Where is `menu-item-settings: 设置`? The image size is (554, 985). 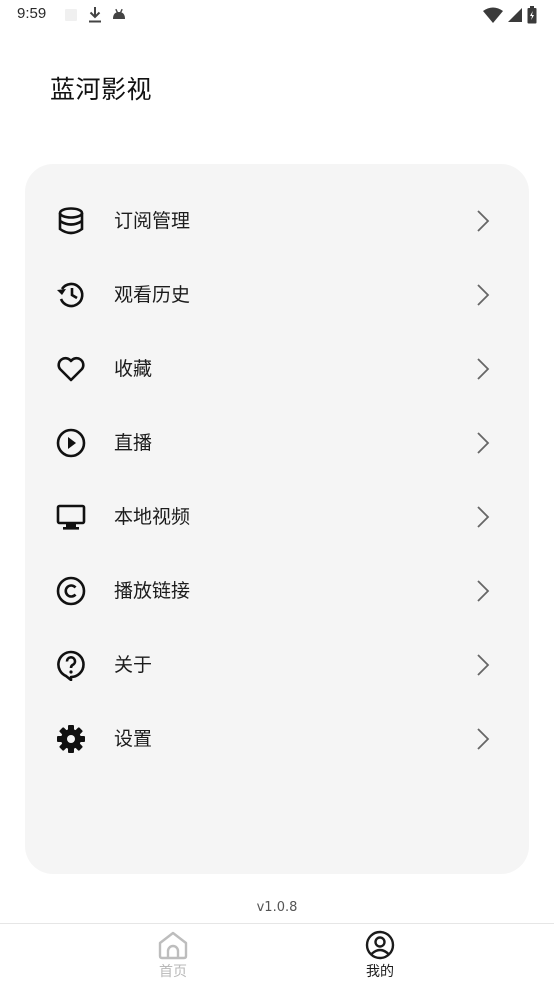
menu-item-settings: 设置 is located at coordinates (277, 739).